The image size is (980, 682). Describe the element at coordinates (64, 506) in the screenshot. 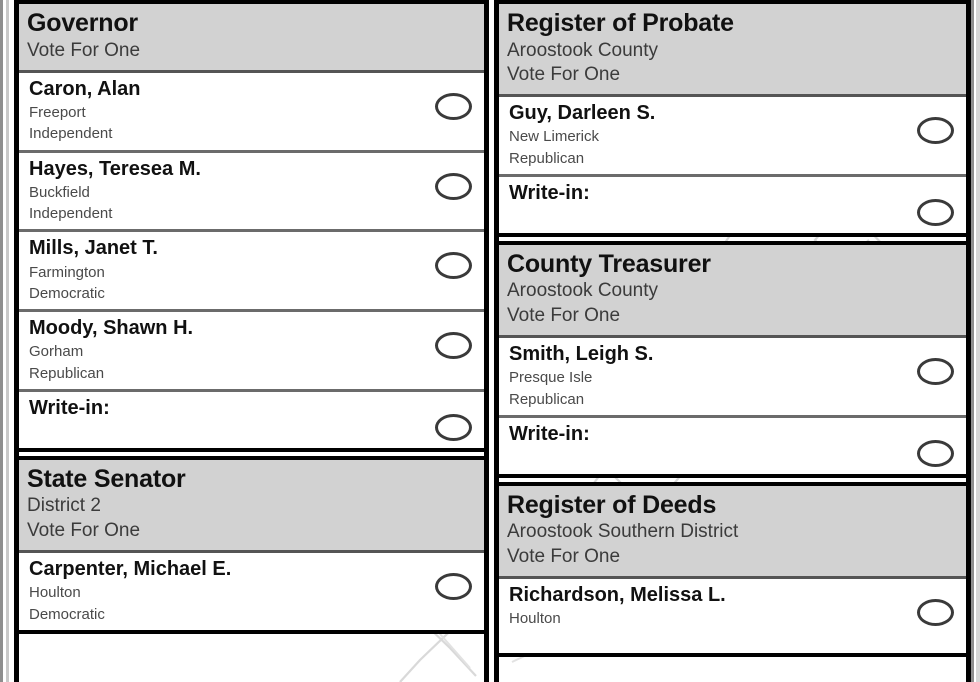

I see `contest-district: District 2` at that location.